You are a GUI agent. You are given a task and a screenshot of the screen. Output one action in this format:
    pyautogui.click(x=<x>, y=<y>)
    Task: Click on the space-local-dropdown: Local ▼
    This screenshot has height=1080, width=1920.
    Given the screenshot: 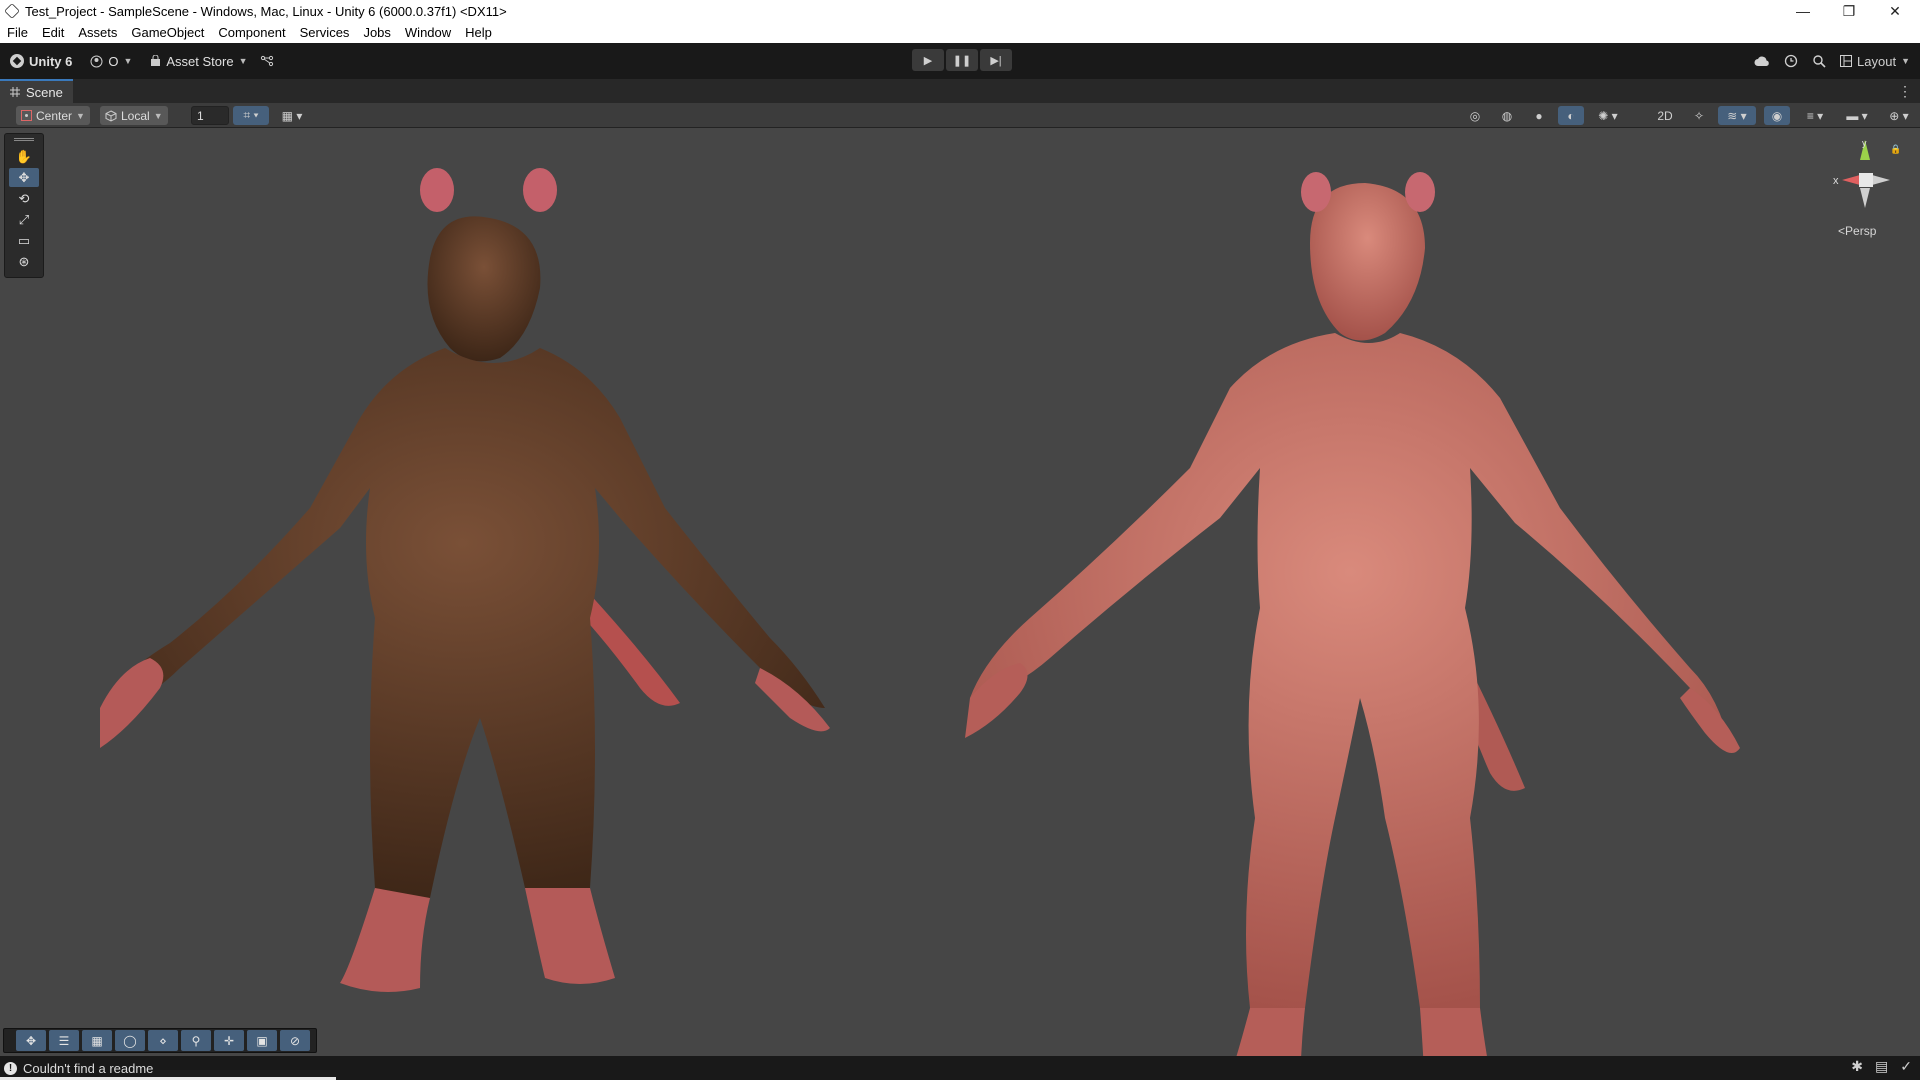 What is the action you would take?
    pyautogui.click(x=134, y=115)
    